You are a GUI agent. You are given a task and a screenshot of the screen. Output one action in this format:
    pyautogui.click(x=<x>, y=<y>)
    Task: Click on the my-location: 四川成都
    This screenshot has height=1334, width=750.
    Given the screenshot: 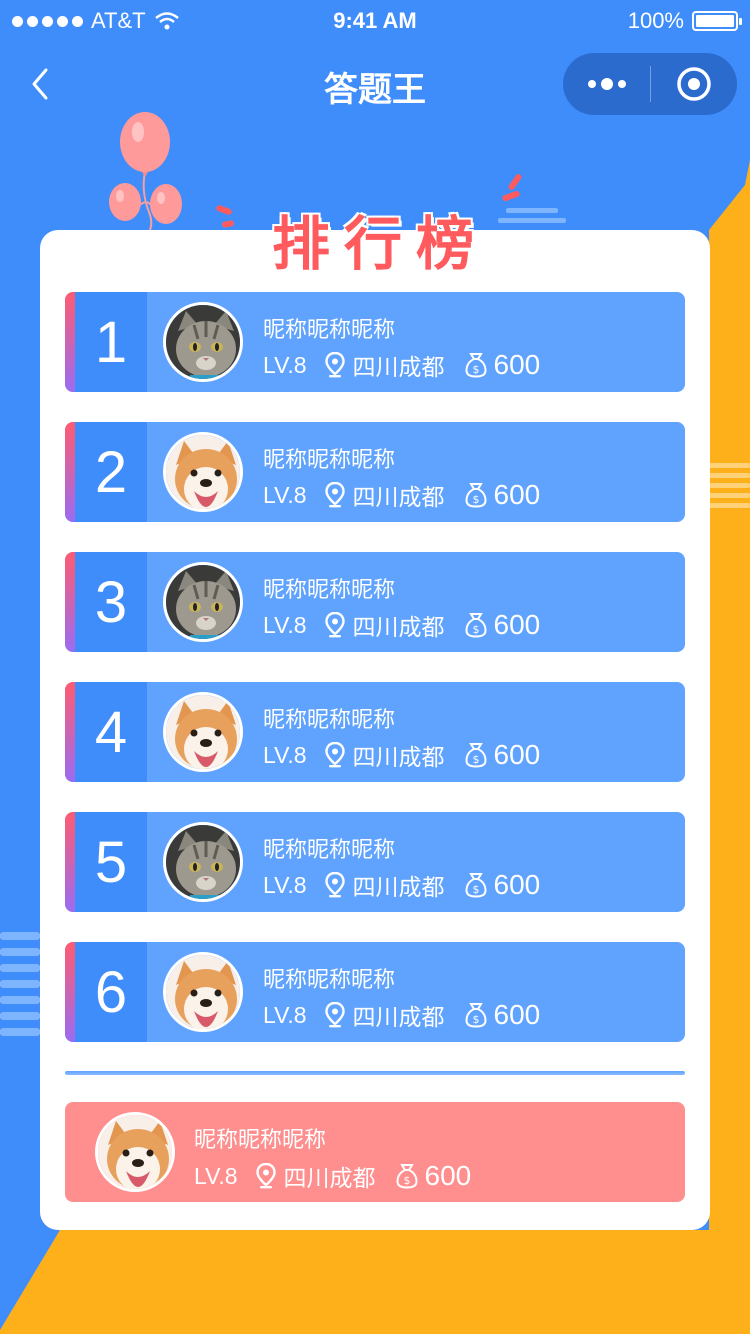 What is the action you would take?
    pyautogui.click(x=329, y=1179)
    